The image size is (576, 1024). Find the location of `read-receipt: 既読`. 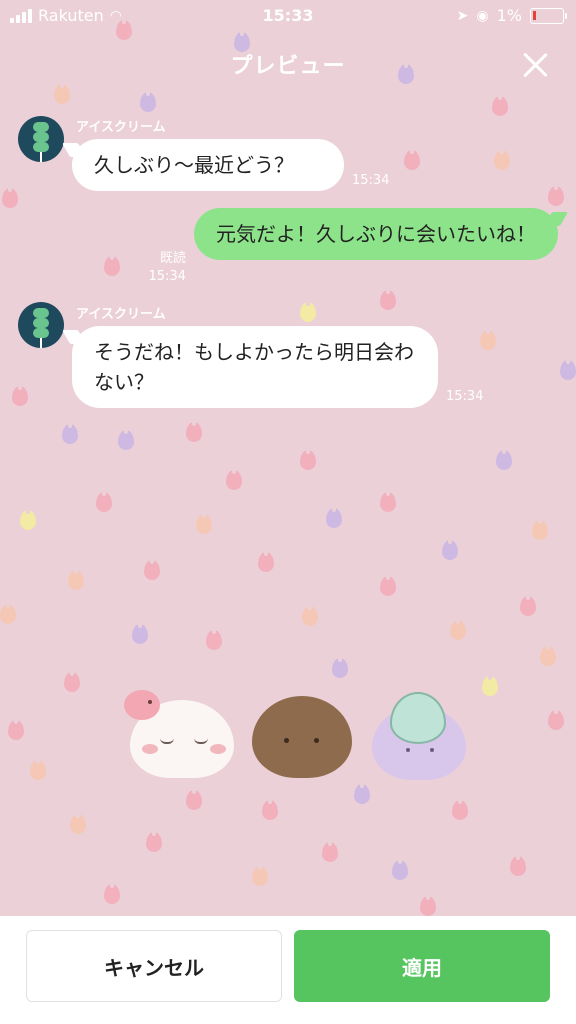

read-receipt: 既読 is located at coordinates (172, 258).